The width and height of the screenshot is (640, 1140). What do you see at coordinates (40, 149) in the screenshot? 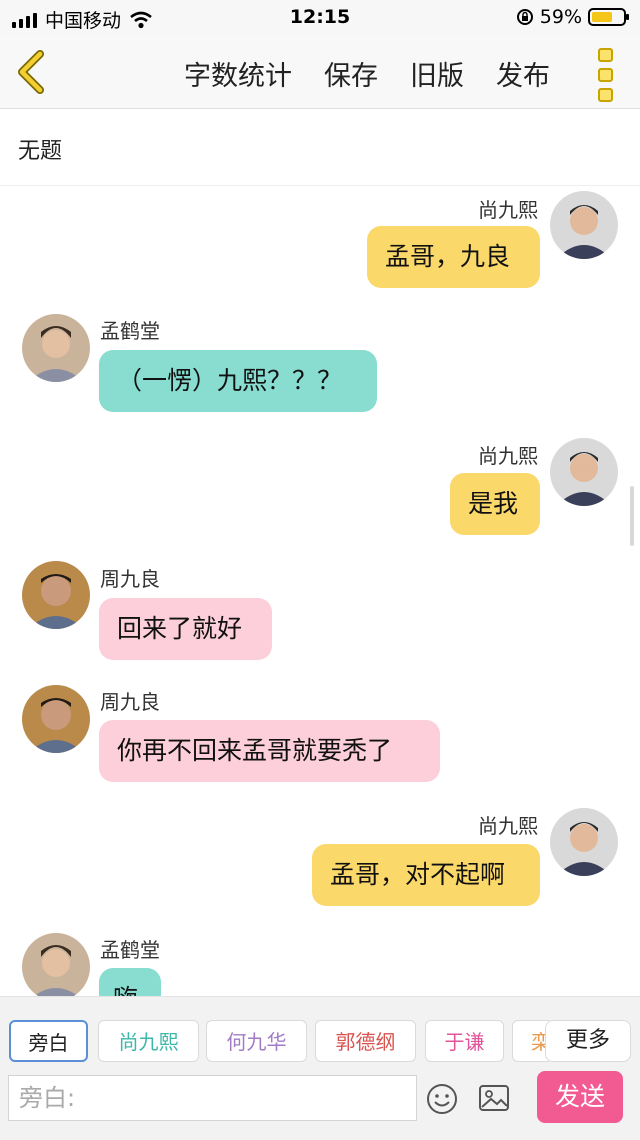
I see `document-title: 无题` at bounding box center [40, 149].